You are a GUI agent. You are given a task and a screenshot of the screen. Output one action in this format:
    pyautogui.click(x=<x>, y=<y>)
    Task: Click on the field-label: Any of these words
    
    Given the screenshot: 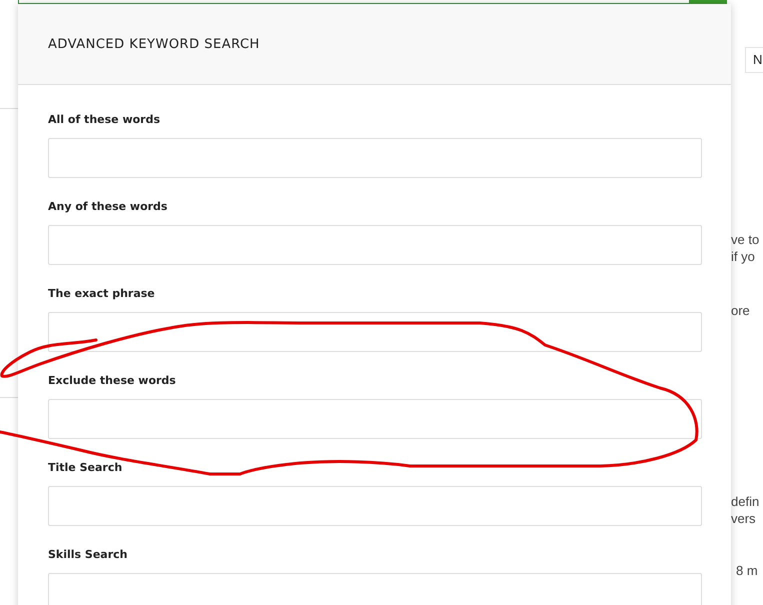 What is the action you would take?
    pyautogui.click(x=108, y=207)
    